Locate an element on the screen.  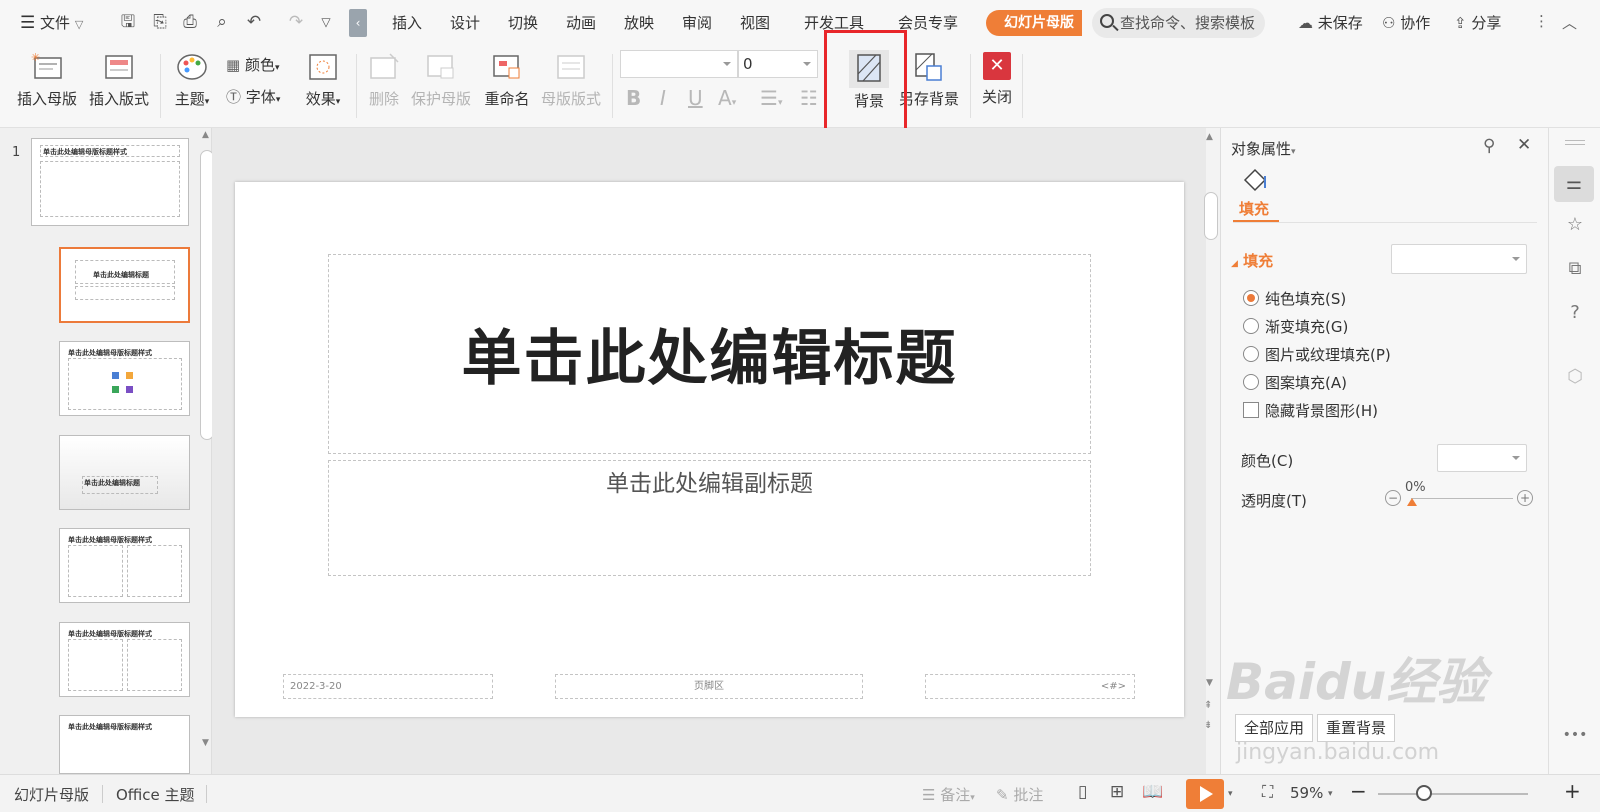
save-icon: 🖫 is located at coordinates (128, 22).